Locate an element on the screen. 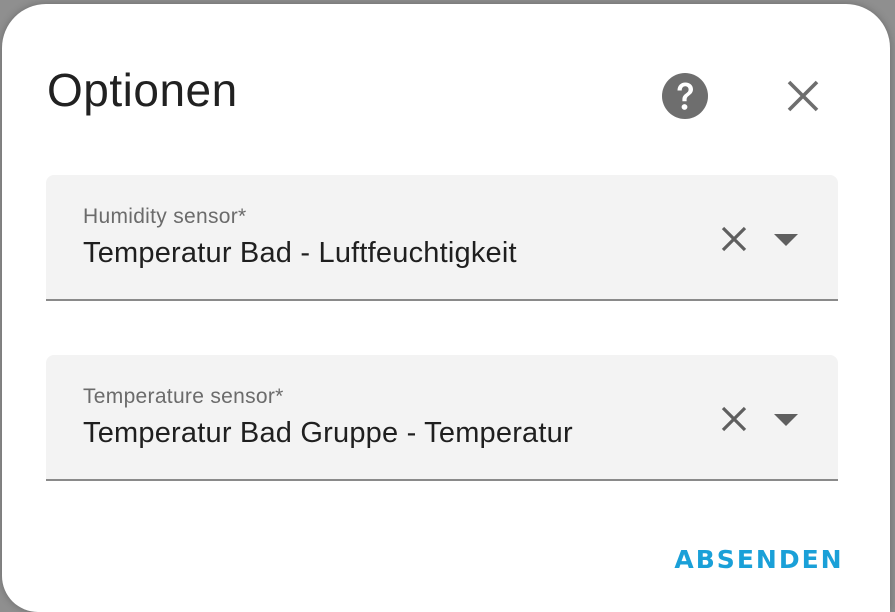  help-circle-icon is located at coordinates (685, 96).